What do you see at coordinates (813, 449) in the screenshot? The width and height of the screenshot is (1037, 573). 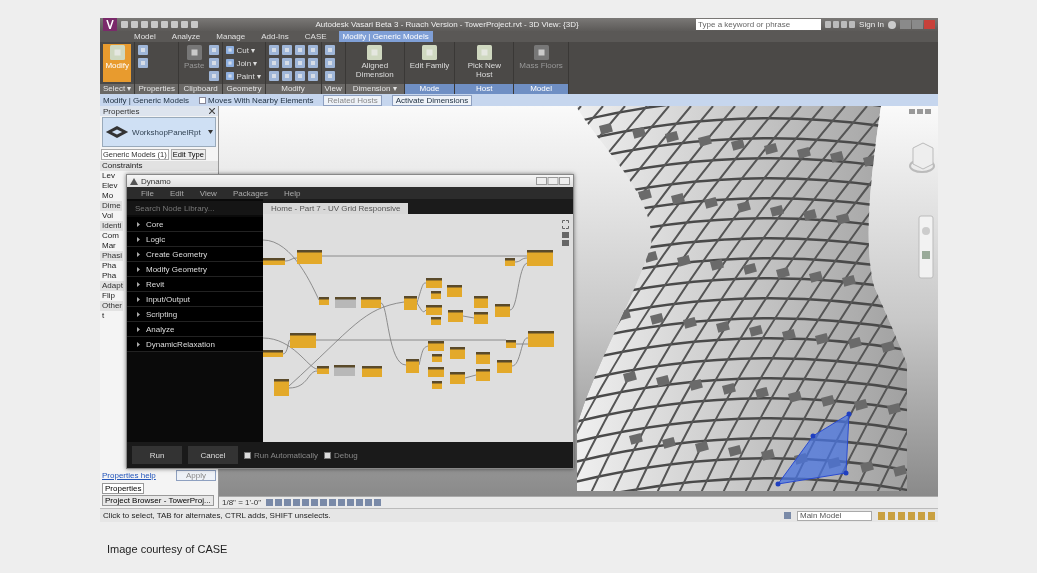 I see `selected-panel` at bounding box center [813, 449].